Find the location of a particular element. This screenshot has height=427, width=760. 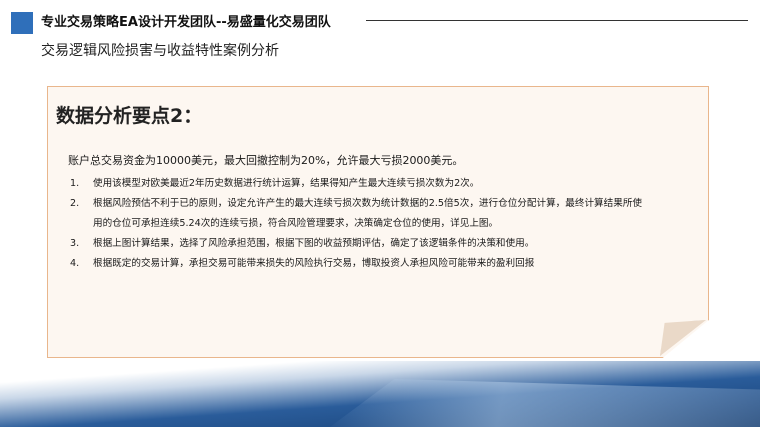

list-item-number: 4. is located at coordinates (75, 263).